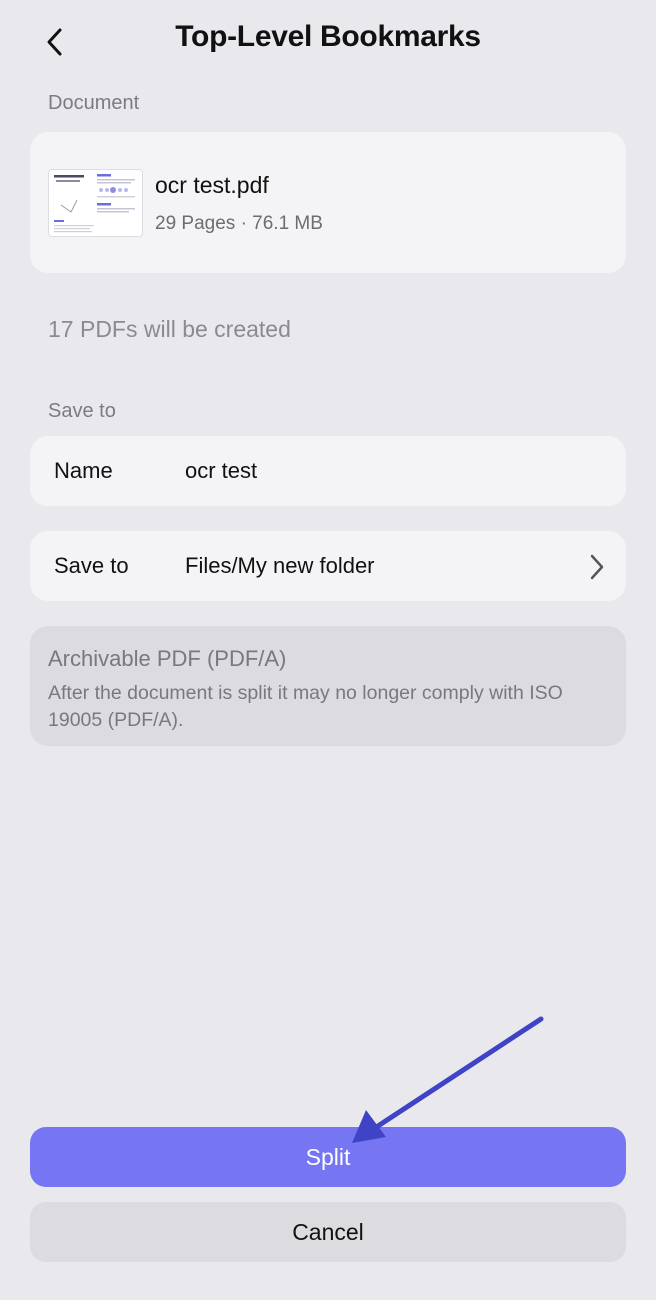 The image size is (656, 1300). Describe the element at coordinates (328, 36) in the screenshot. I see `page-title: Top-Level Bookmarks` at that location.